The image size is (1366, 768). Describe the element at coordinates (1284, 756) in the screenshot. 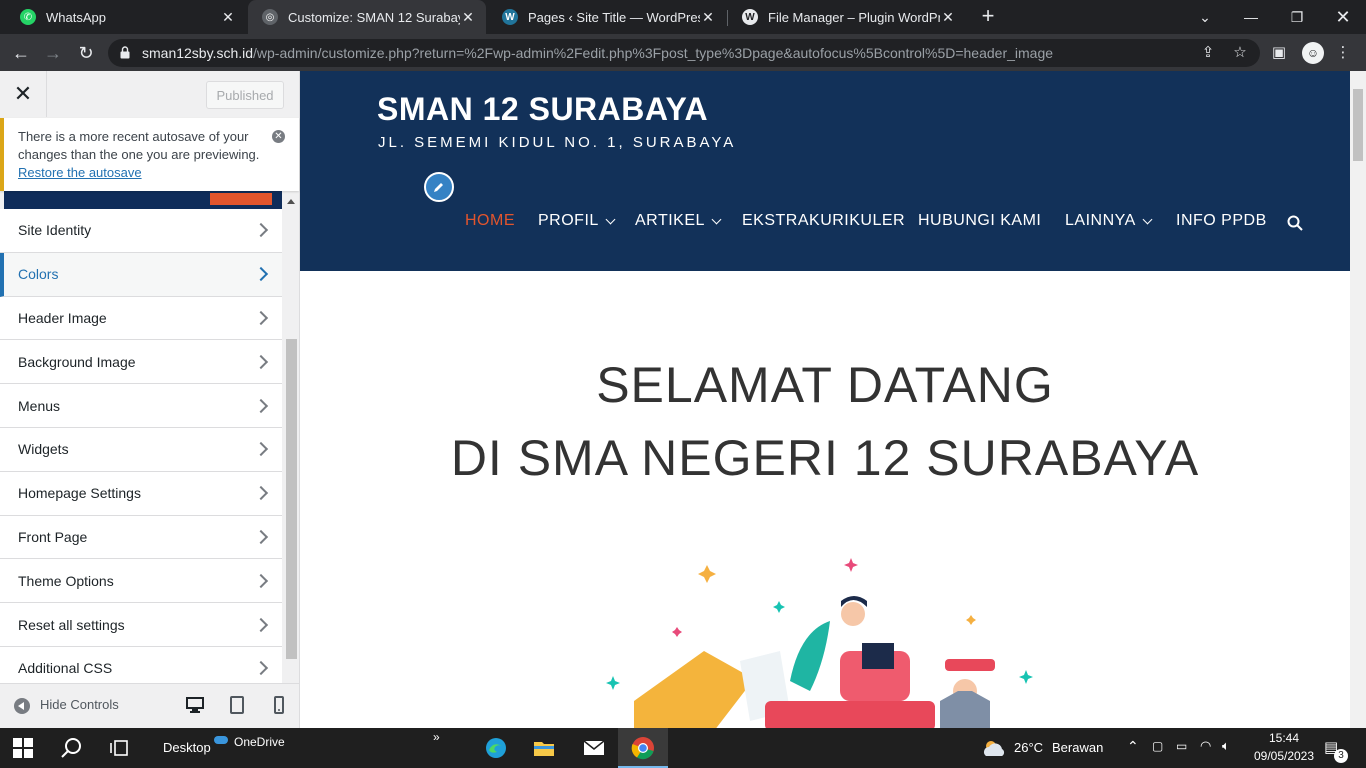

I see `clock-date: 09/05/2023` at that location.